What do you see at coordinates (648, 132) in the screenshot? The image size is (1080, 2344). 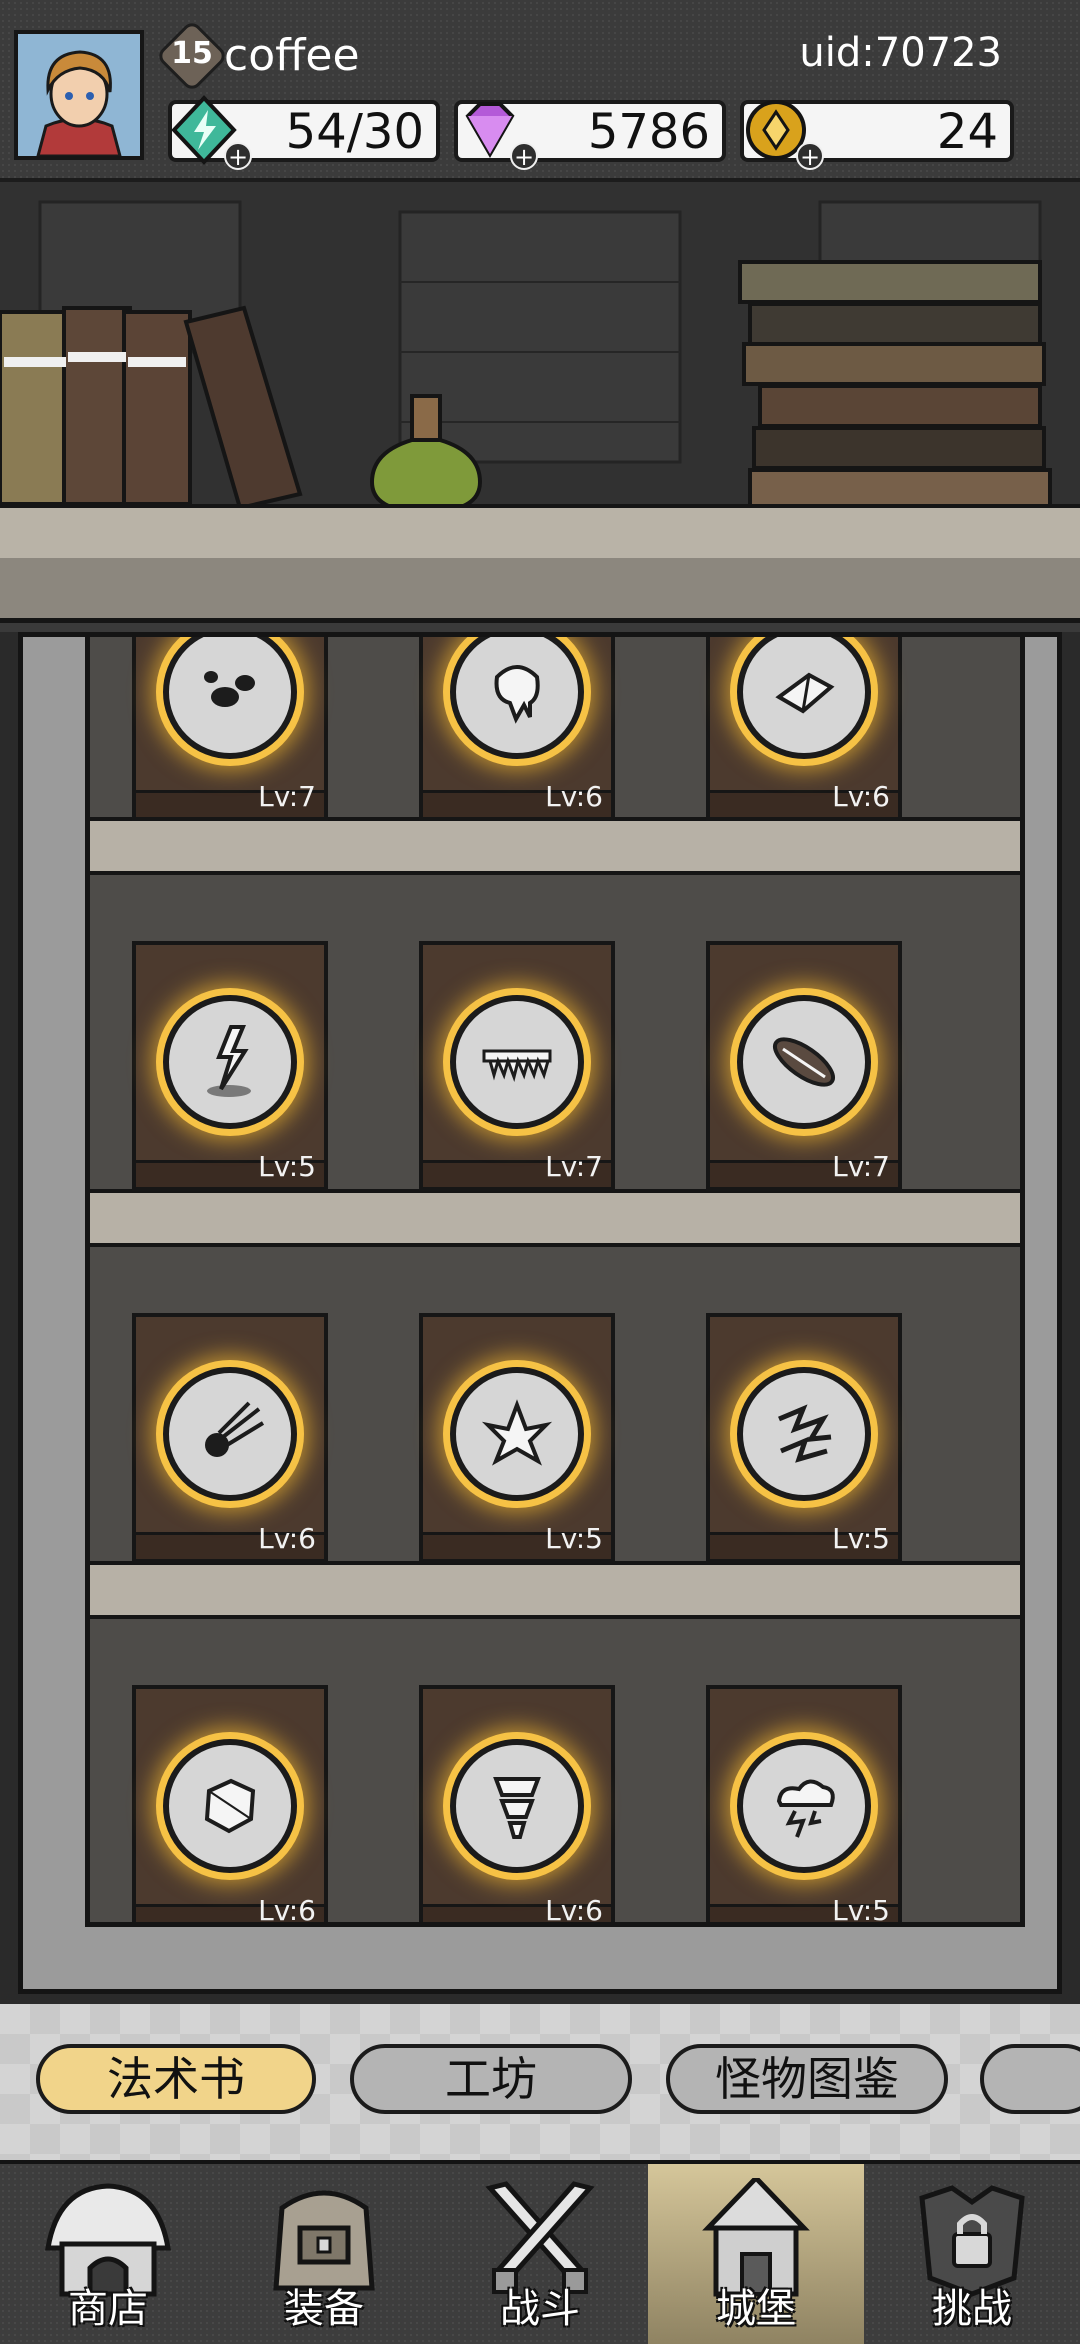 I see `diamond-value: 5786` at bounding box center [648, 132].